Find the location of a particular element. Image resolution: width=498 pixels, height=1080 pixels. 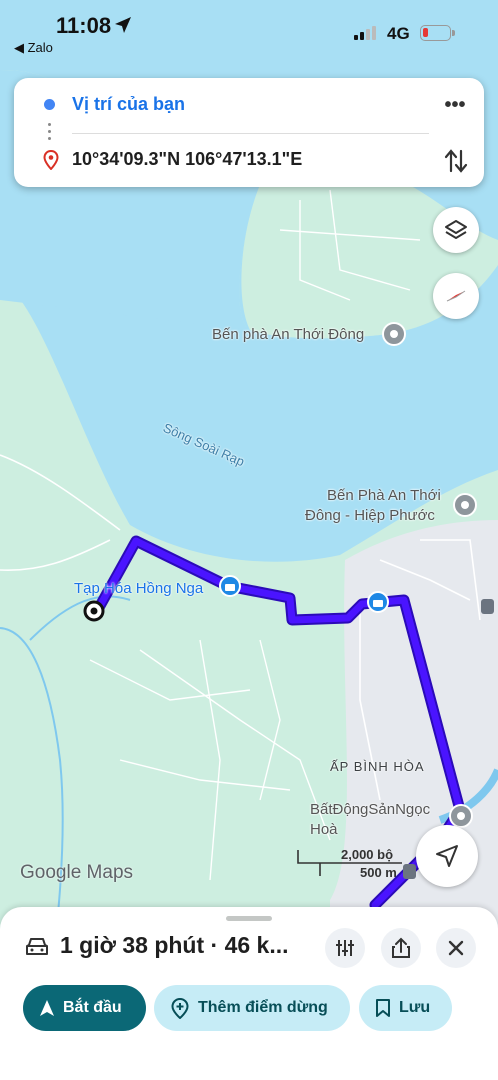

realestate-pin-icon is located at coordinates (461, 816).